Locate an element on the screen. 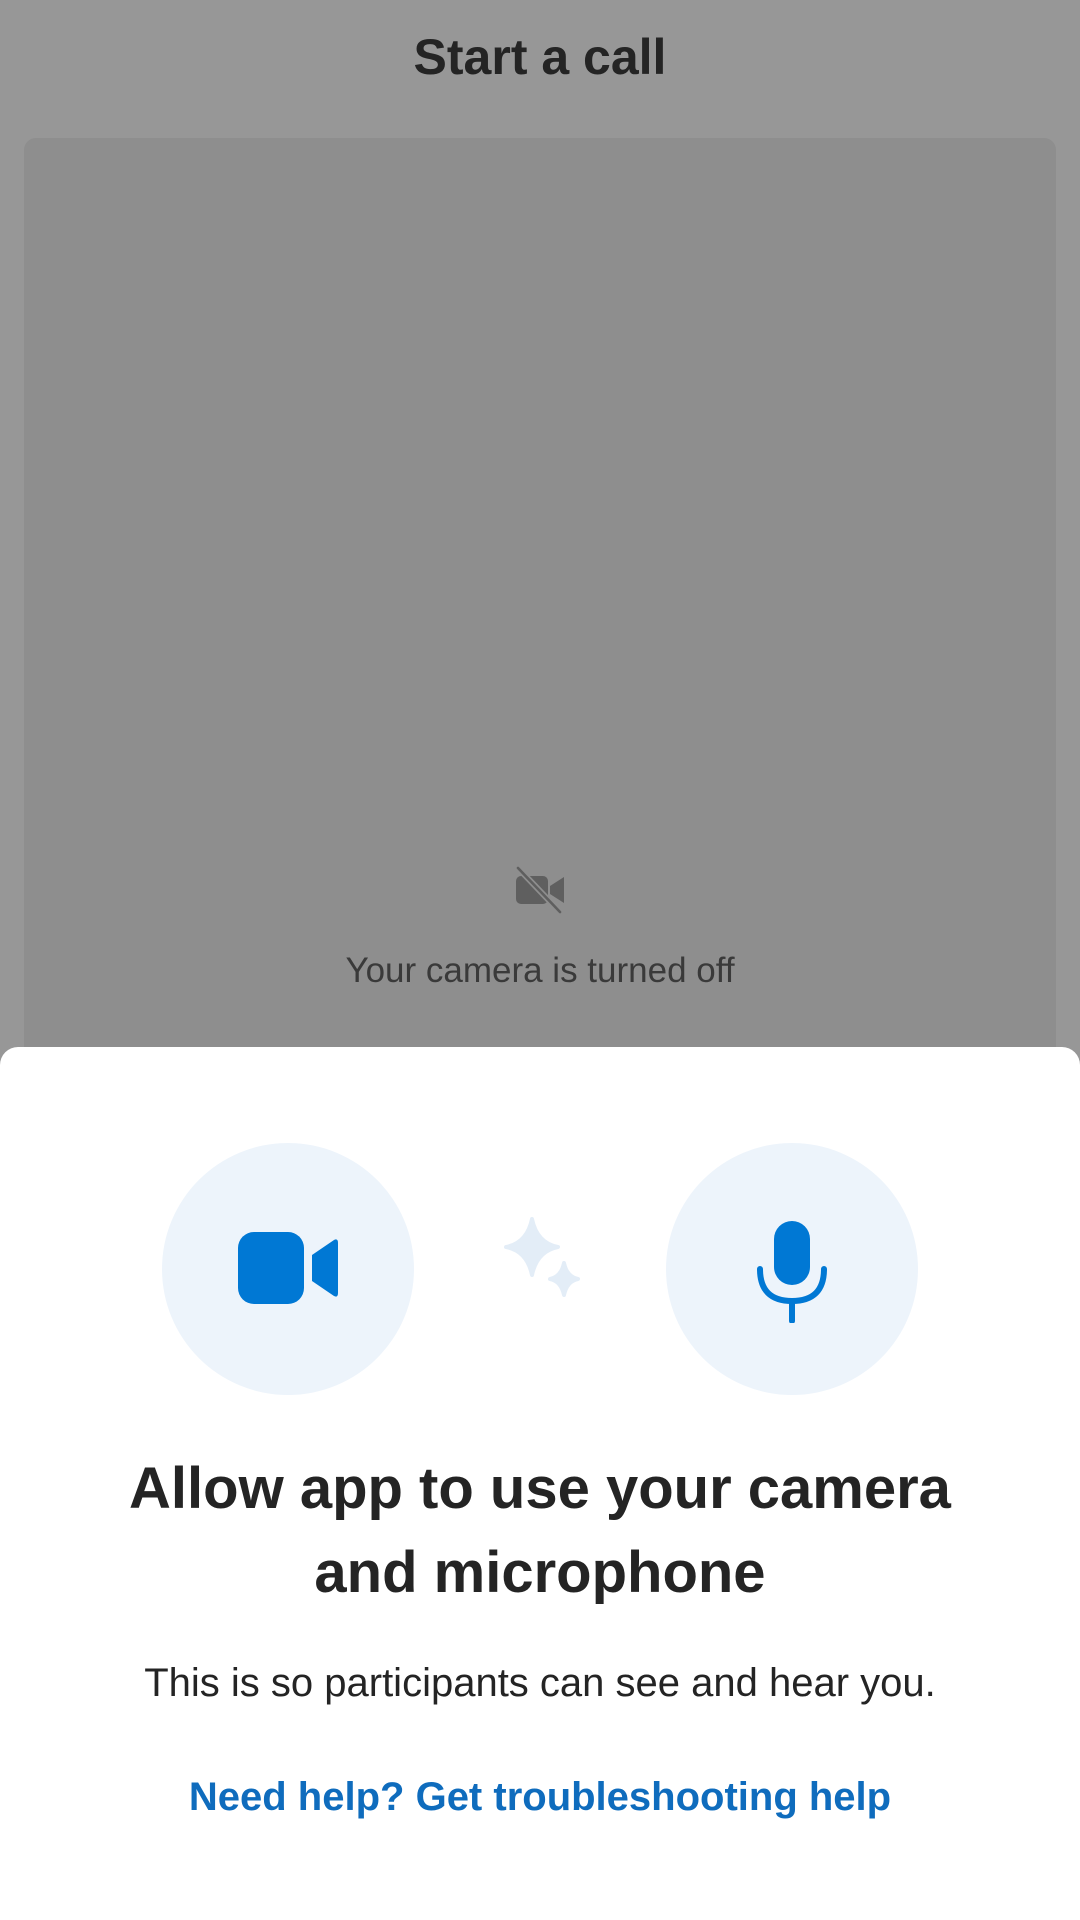 The width and height of the screenshot is (1080, 1920). video-camera-icon is located at coordinates (288, 1268).